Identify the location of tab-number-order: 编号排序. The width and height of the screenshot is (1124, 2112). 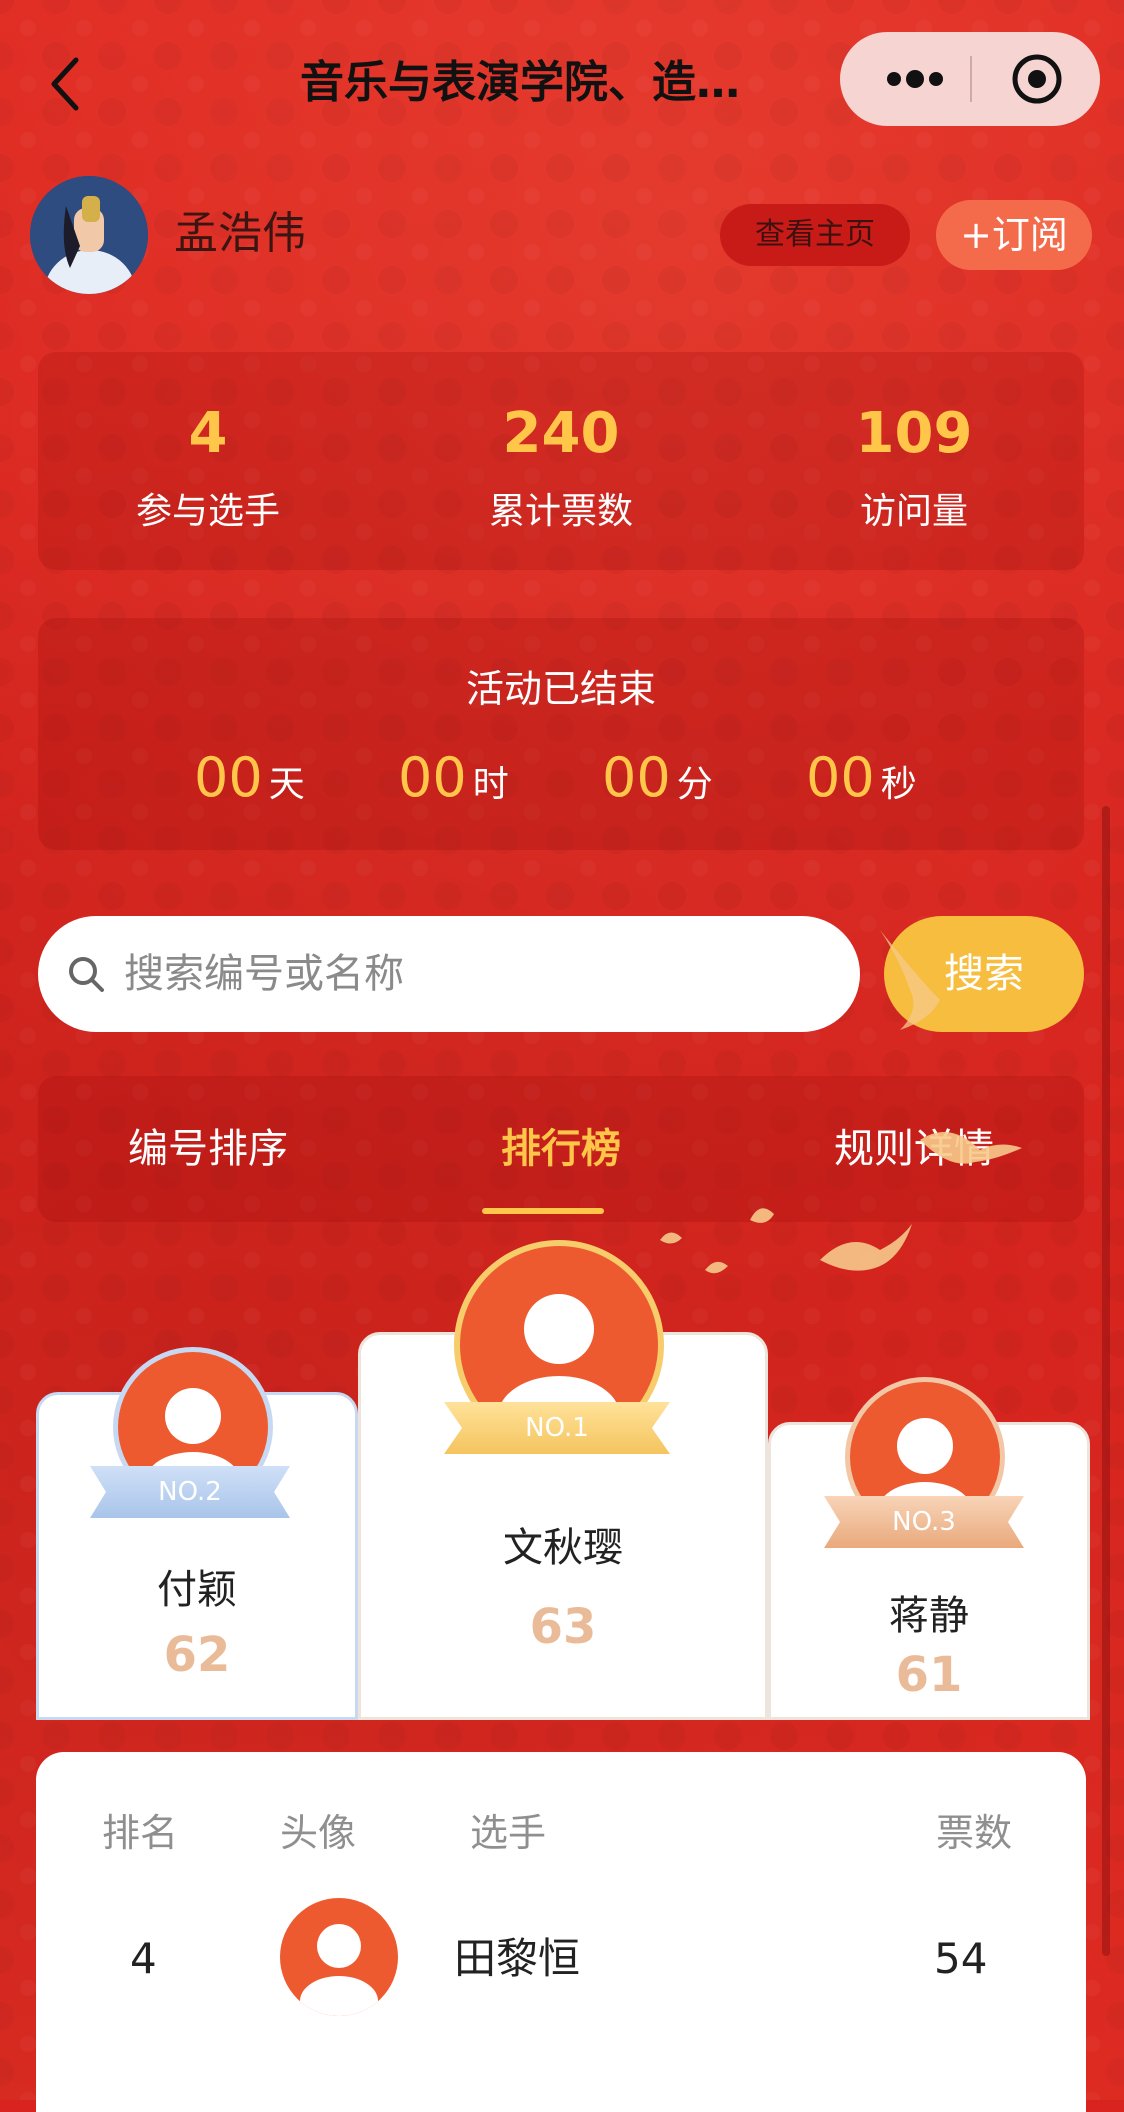
(208, 1149).